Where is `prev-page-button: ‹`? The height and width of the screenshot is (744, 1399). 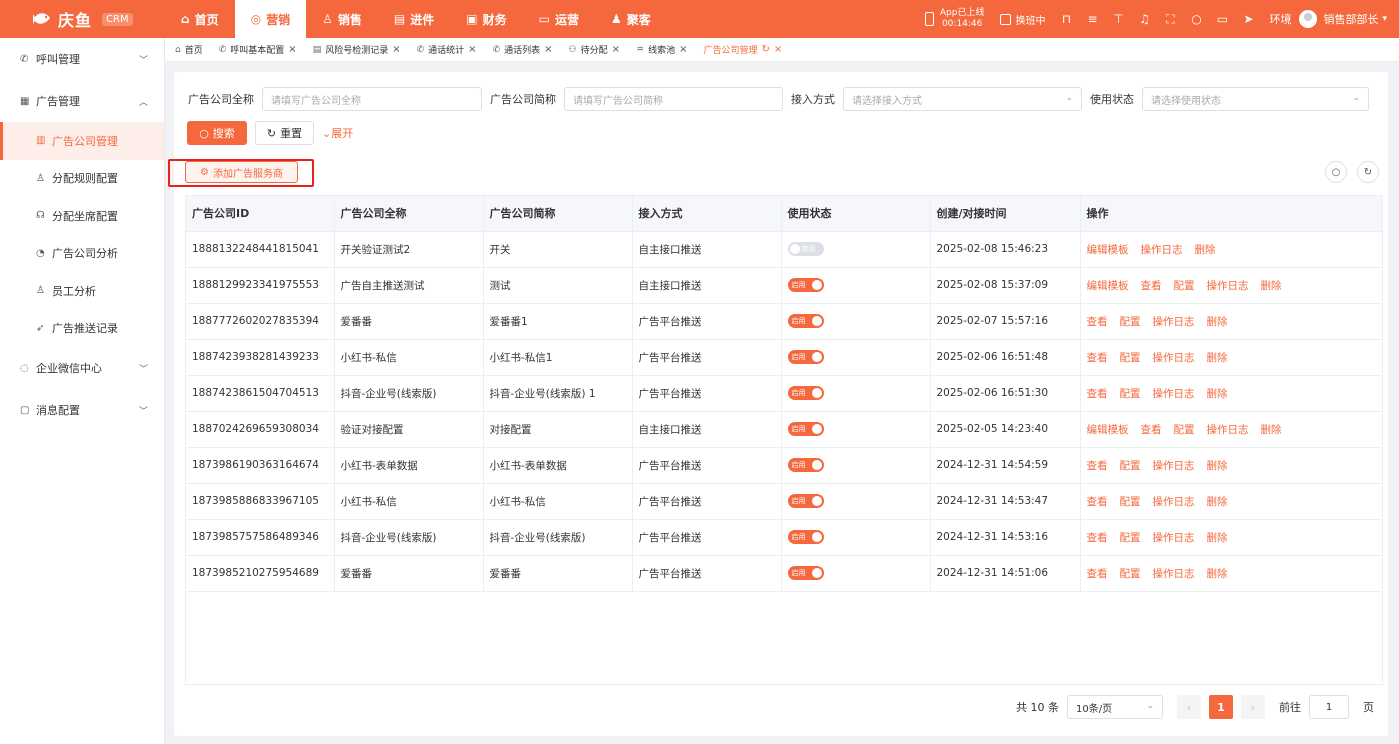 prev-page-button: ‹ is located at coordinates (1189, 707).